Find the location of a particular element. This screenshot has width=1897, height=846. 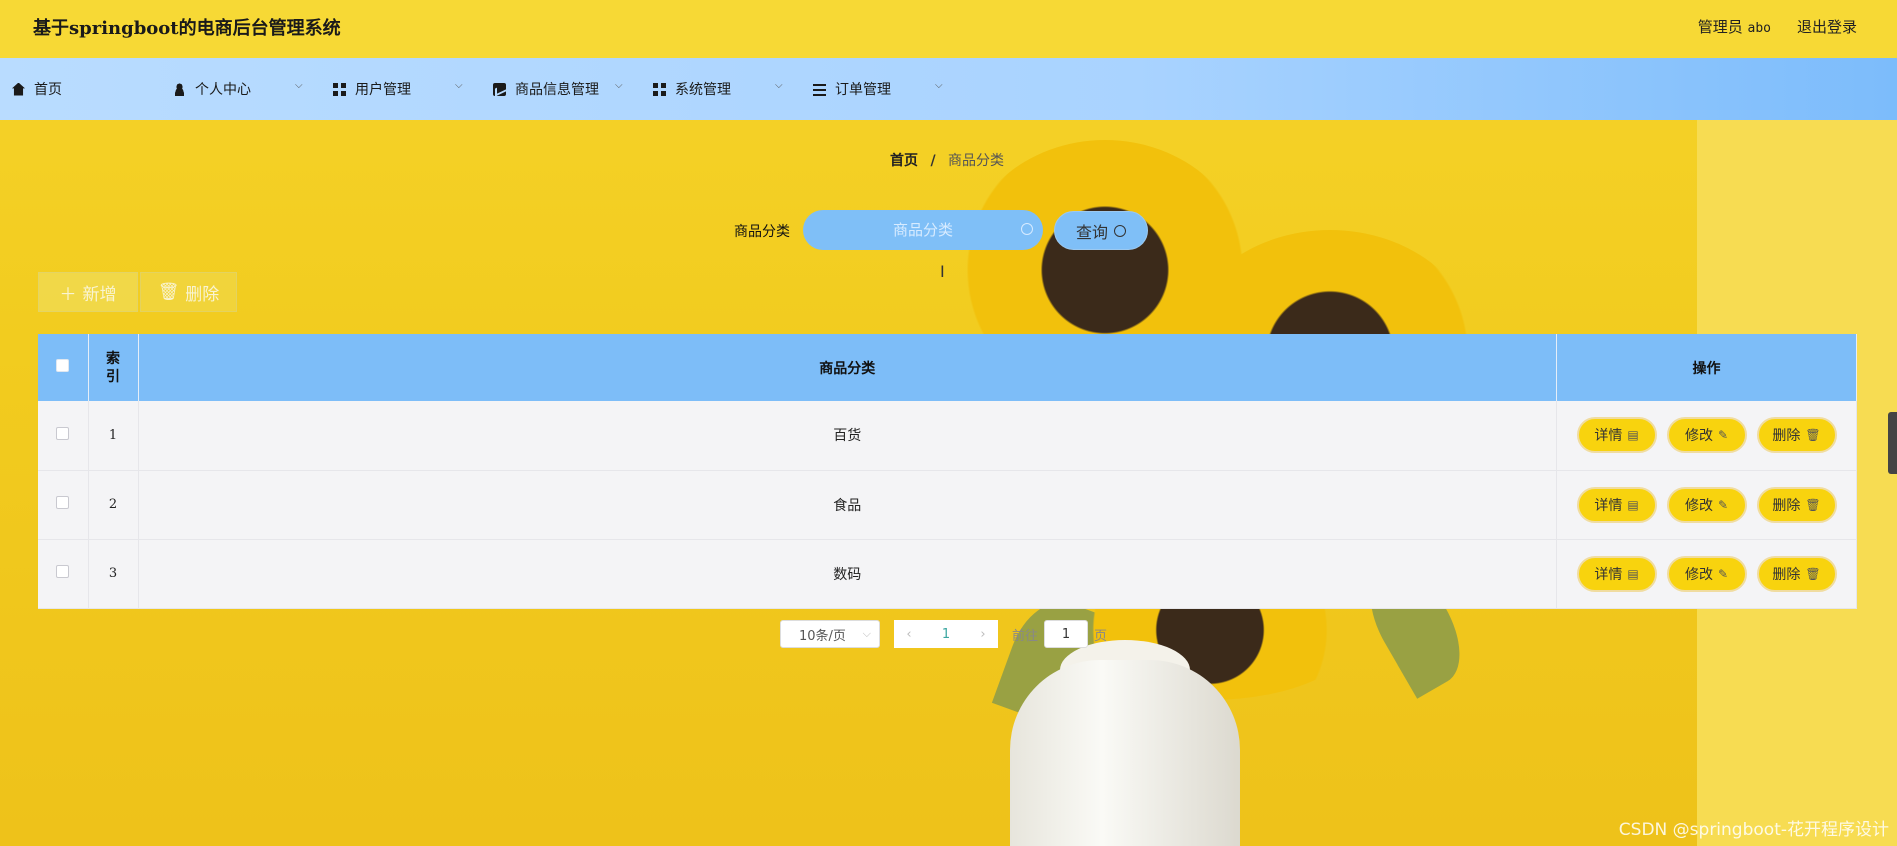

search-box is located at coordinates (923, 230).